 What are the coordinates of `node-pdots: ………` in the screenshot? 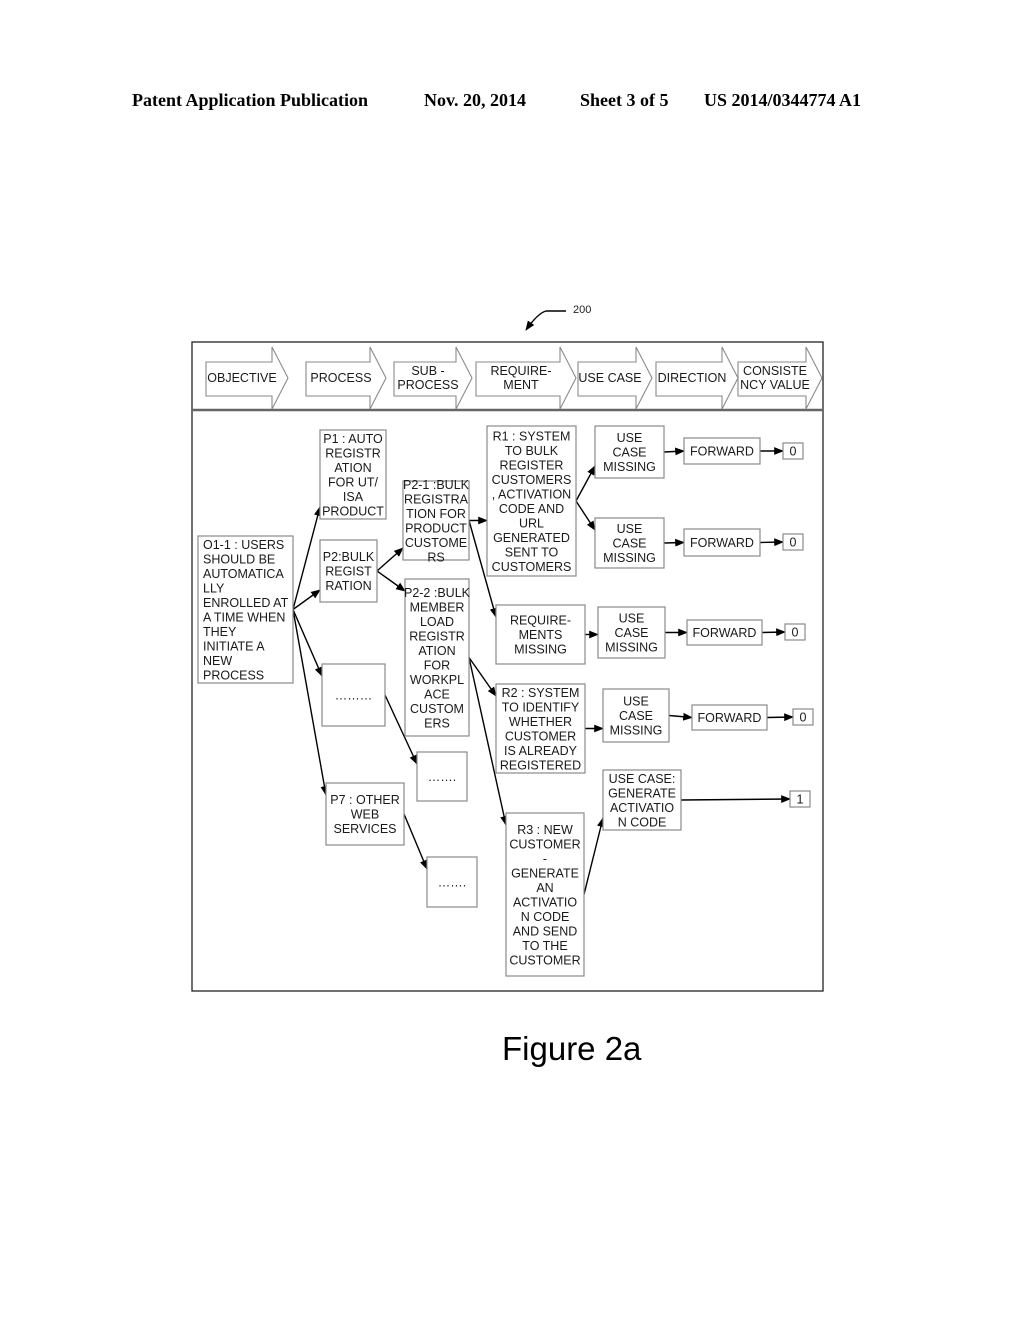 It's located at (353, 695).